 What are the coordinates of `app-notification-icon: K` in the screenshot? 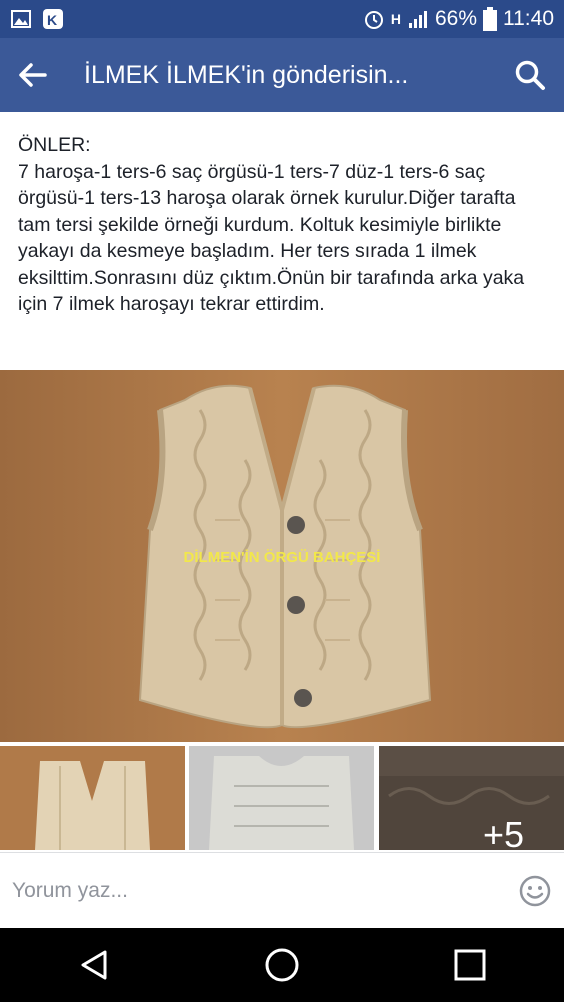 It's located at (53, 19).